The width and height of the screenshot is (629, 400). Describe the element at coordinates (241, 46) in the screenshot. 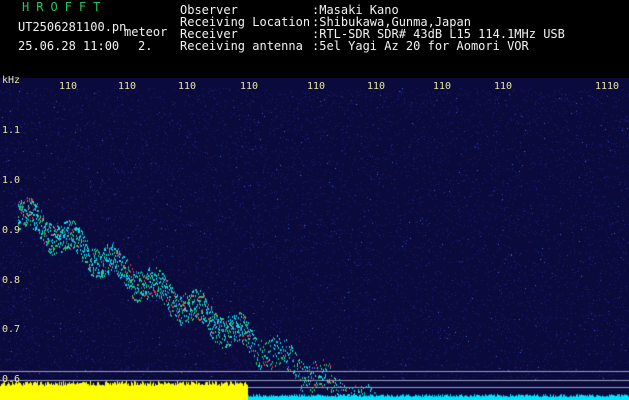

I see `antenna-label: Receiving antenna` at that location.